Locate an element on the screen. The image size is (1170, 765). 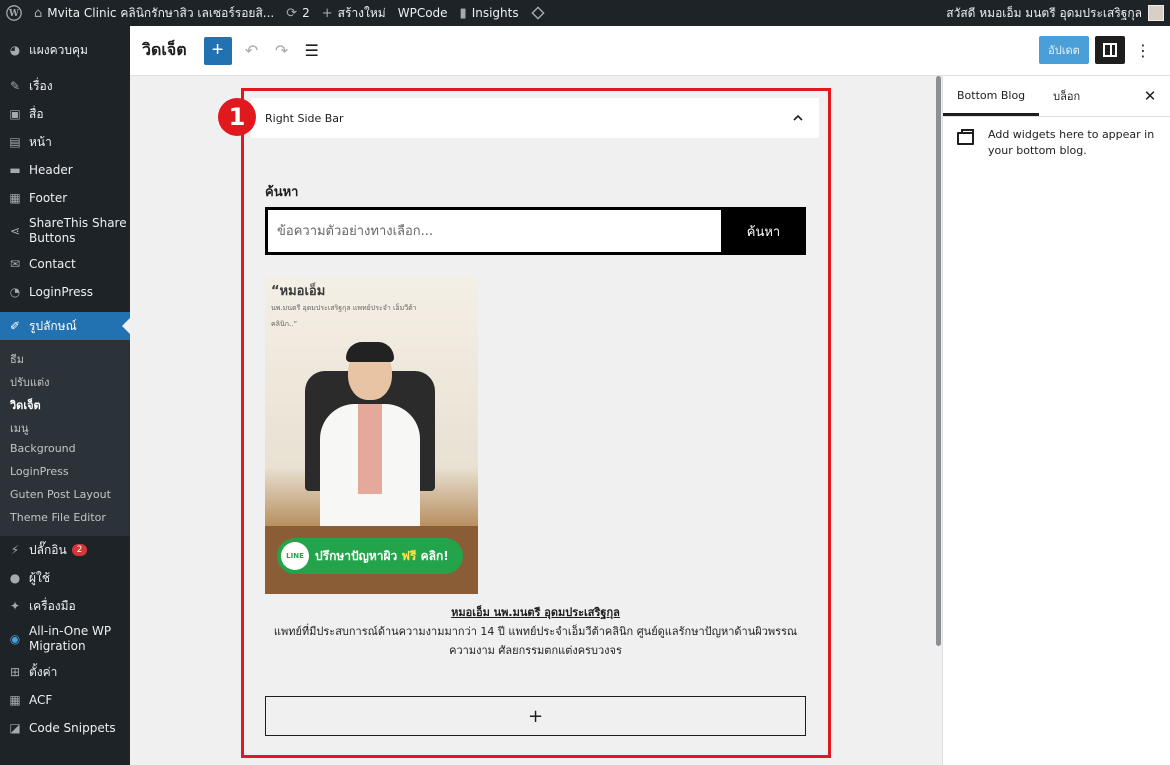
plugin-update-badge: 2 is located at coordinates (79, 550).